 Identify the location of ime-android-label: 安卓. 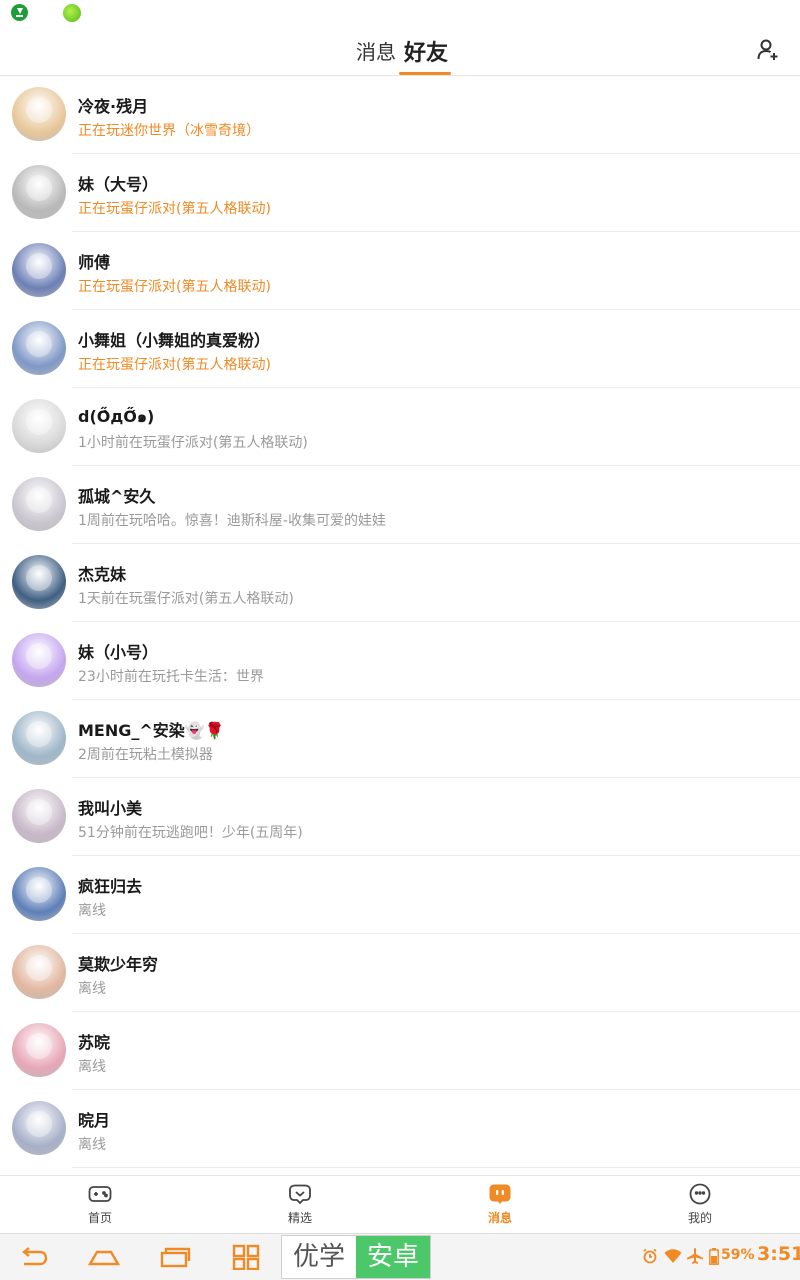
(393, 1257).